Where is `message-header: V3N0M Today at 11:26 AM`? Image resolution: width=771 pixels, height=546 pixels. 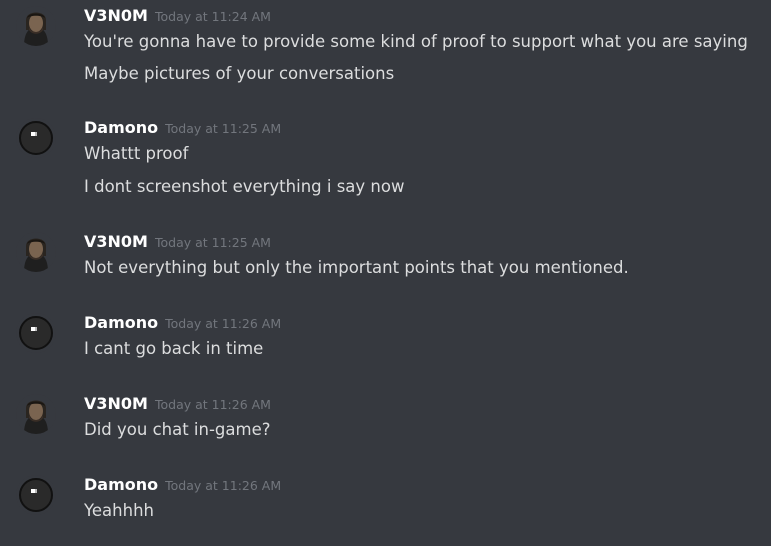
message-header: V3N0M Today at 11:26 AM is located at coordinates (177, 404).